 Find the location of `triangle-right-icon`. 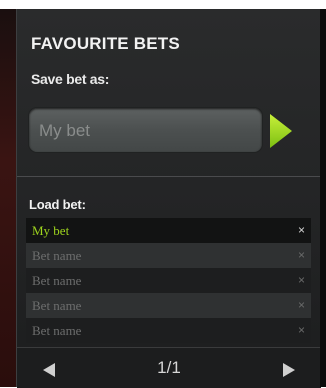

triangle-right-icon is located at coordinates (289, 370).